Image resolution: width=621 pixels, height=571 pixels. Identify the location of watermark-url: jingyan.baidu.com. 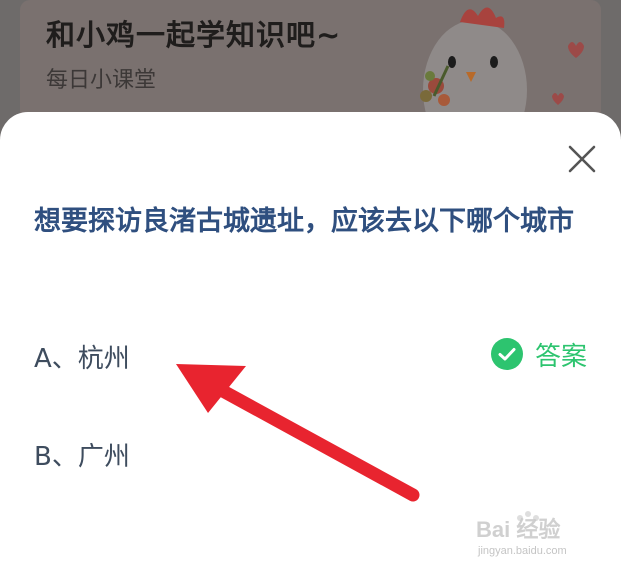
(522, 551).